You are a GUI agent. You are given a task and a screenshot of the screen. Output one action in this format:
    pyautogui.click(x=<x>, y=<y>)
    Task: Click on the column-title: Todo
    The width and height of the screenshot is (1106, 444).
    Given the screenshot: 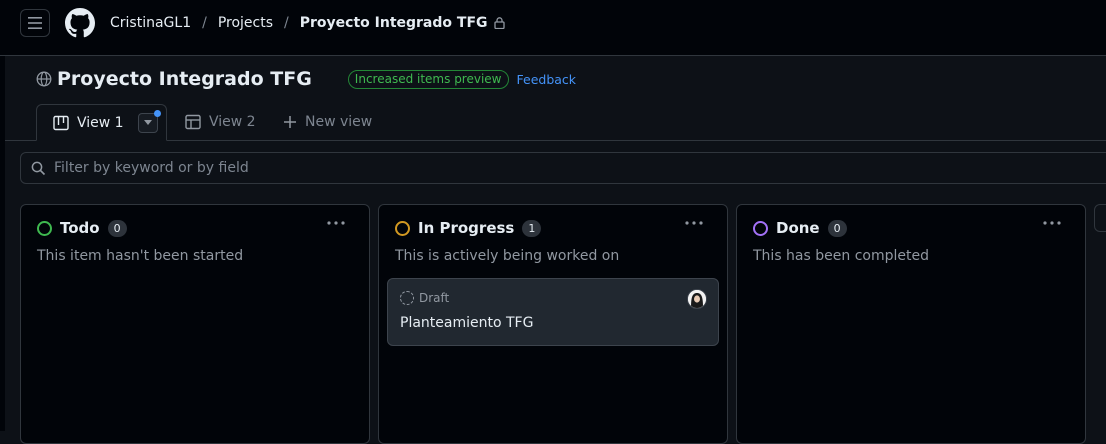 What is the action you would take?
    pyautogui.click(x=80, y=228)
    